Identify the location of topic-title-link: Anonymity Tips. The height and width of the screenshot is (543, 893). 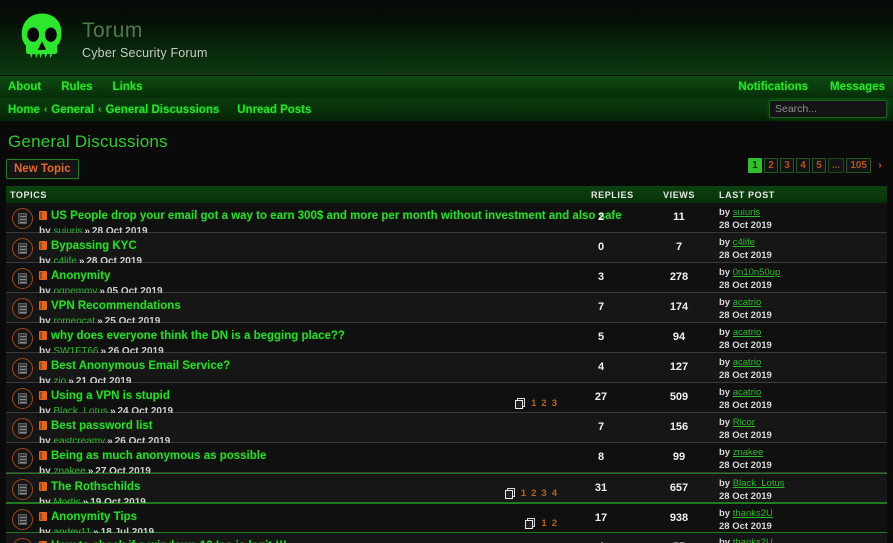
(94, 517).